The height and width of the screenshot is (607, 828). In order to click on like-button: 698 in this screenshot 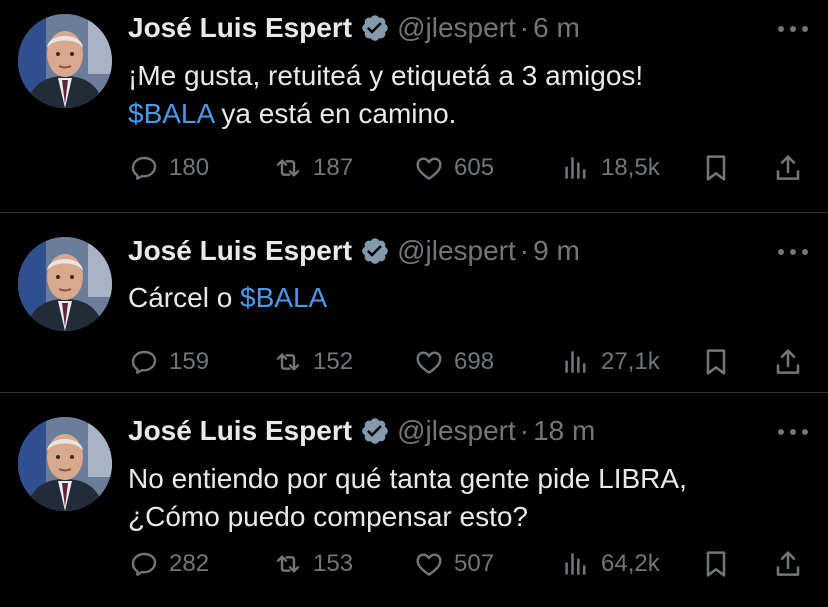, I will do `click(453, 362)`.